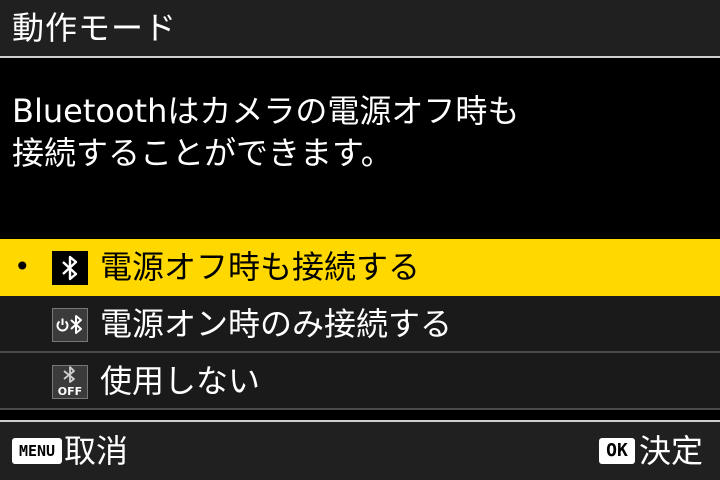 The width and height of the screenshot is (720, 480). What do you see at coordinates (70, 325) in the screenshot?
I see `power-bluetooth-icon` at bounding box center [70, 325].